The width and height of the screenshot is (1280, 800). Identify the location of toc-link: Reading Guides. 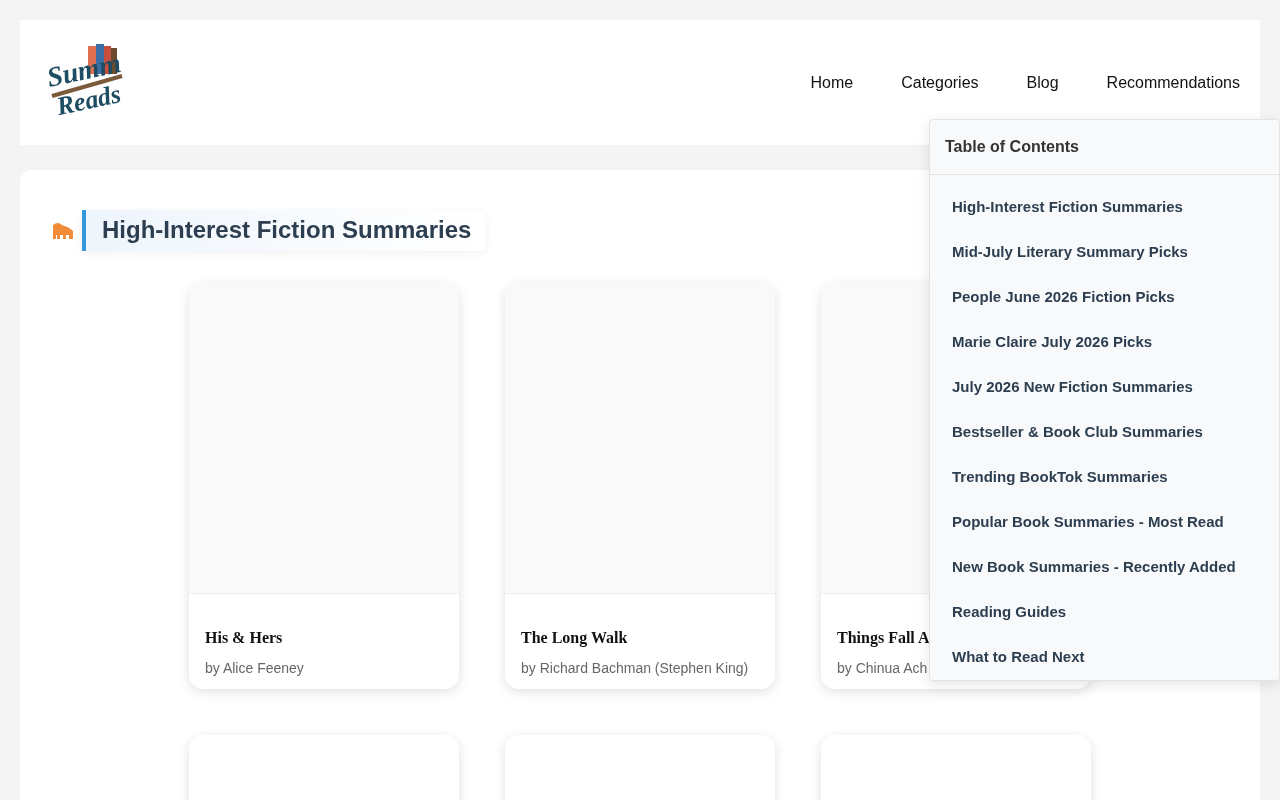
(1104, 611).